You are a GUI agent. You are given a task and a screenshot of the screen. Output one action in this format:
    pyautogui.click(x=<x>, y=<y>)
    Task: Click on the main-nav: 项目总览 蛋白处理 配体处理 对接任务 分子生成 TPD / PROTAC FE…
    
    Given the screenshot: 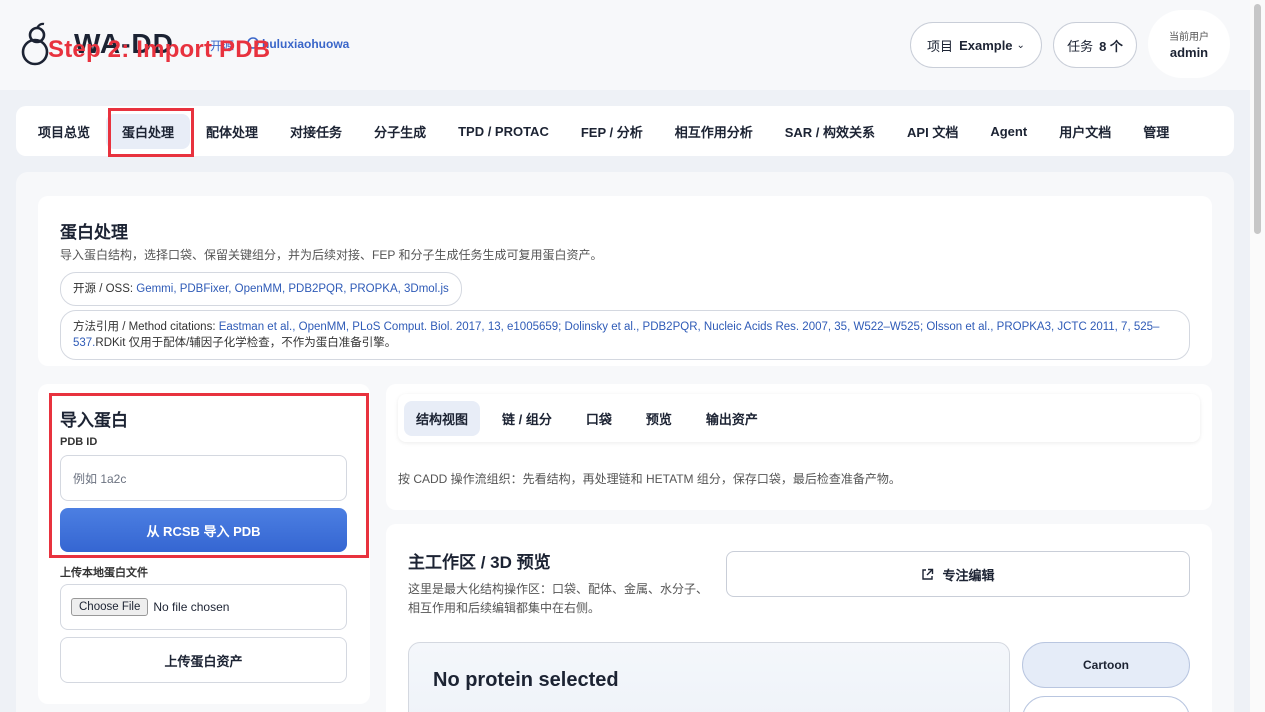 What is the action you would take?
    pyautogui.click(x=625, y=131)
    